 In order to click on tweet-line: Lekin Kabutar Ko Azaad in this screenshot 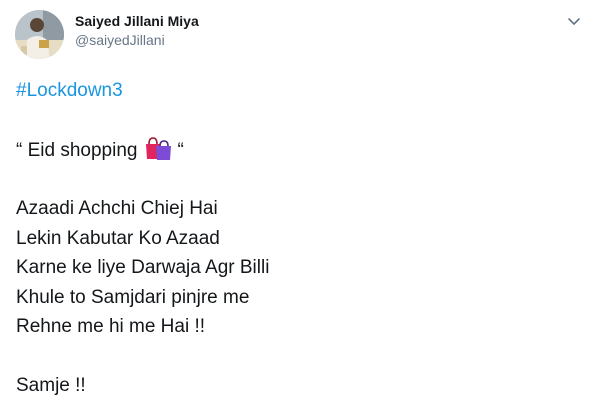, I will do `click(118, 238)`.